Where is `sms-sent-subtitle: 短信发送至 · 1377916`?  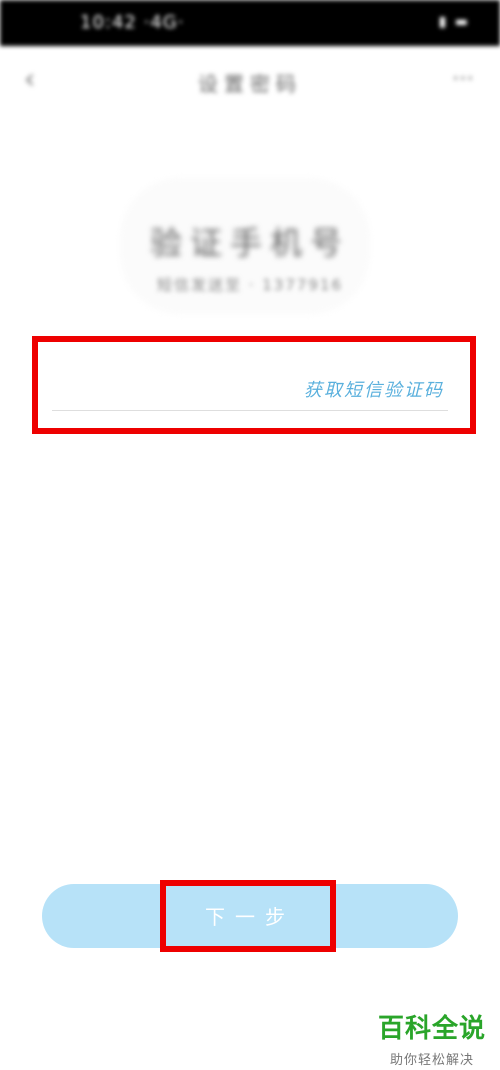 sms-sent-subtitle: 短信发送至 · 1377916 is located at coordinates (250, 285).